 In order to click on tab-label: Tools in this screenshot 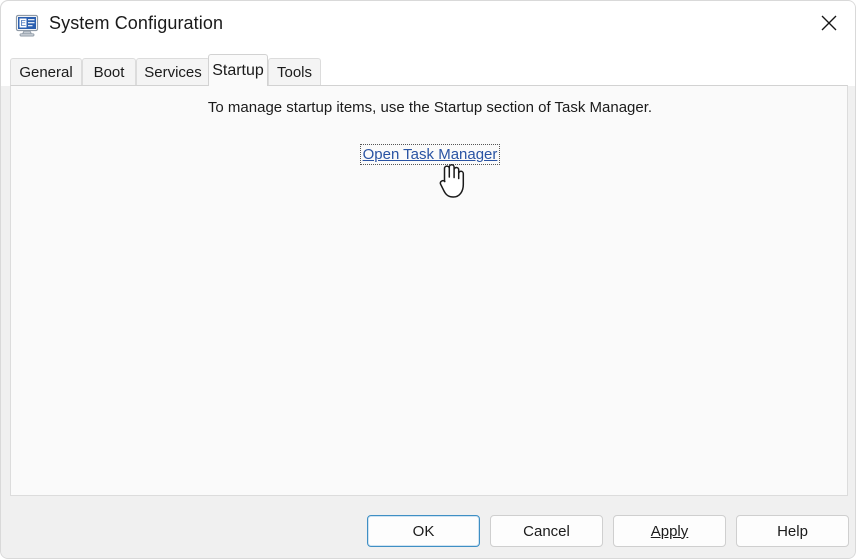, I will do `click(294, 72)`.